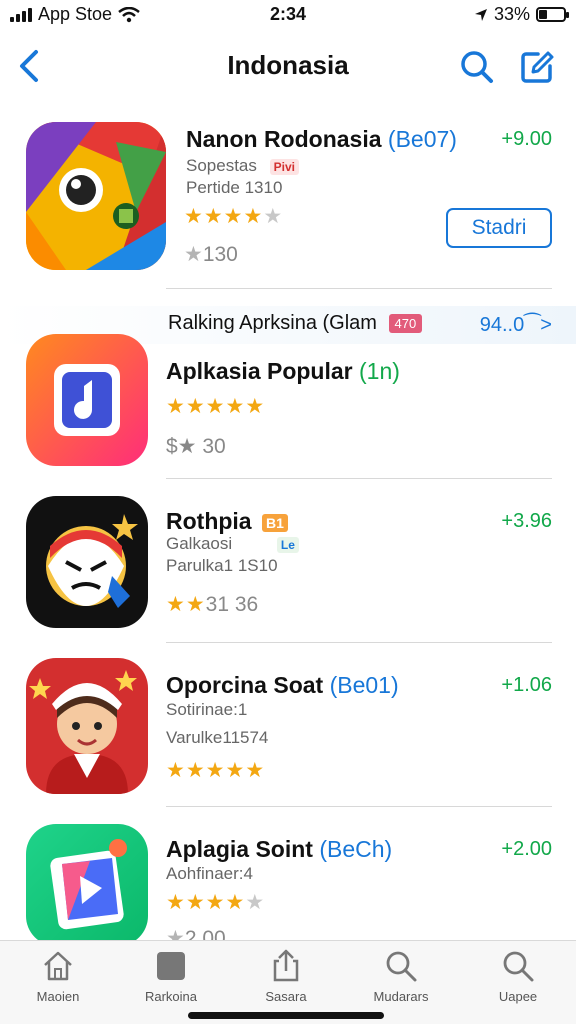 The image size is (576, 1024). I want to click on app-title: Oporcina Soat, so click(245, 685).